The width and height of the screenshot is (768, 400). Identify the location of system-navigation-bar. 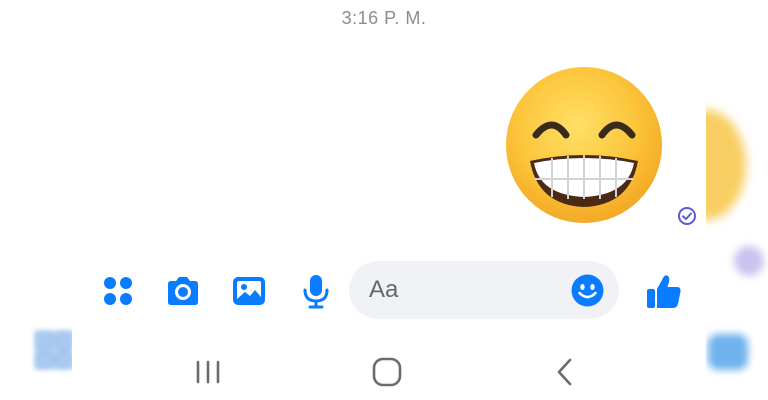
(384, 371).